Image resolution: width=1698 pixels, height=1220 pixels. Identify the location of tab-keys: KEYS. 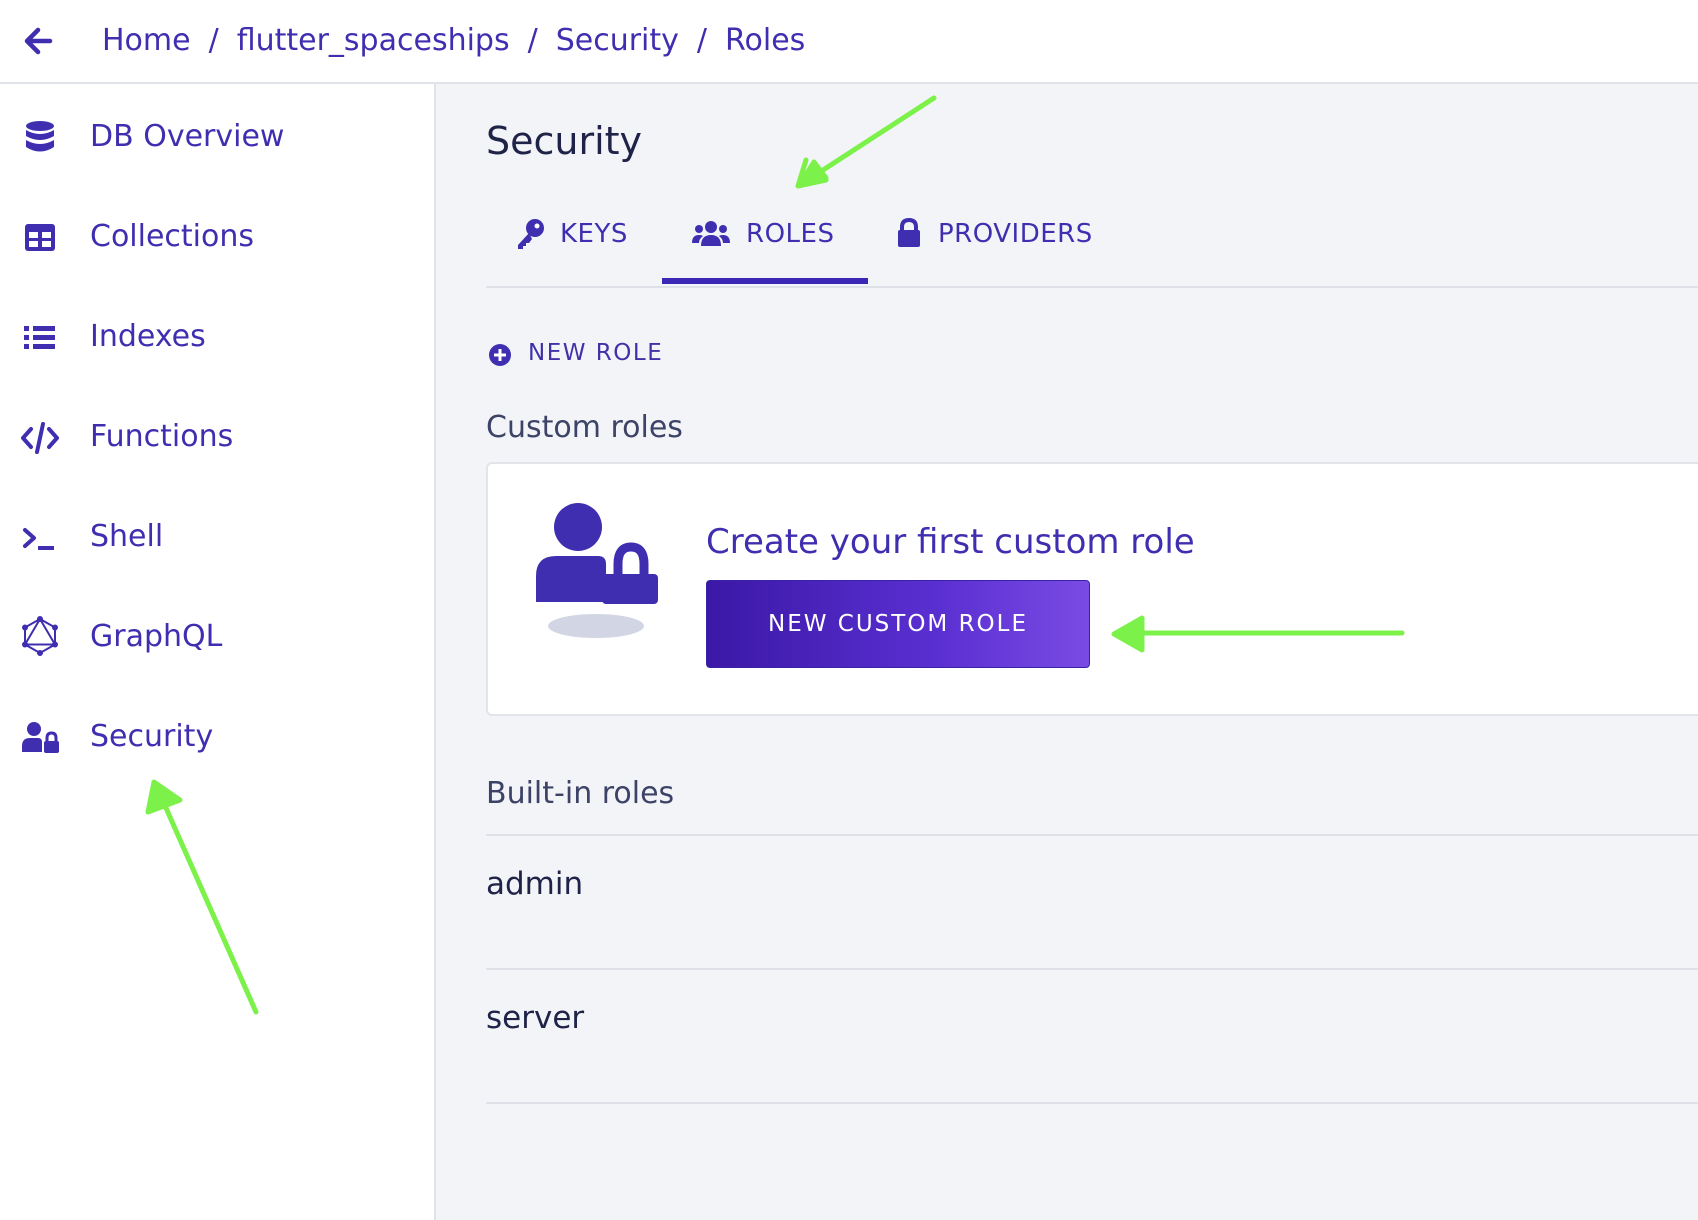
(576, 245).